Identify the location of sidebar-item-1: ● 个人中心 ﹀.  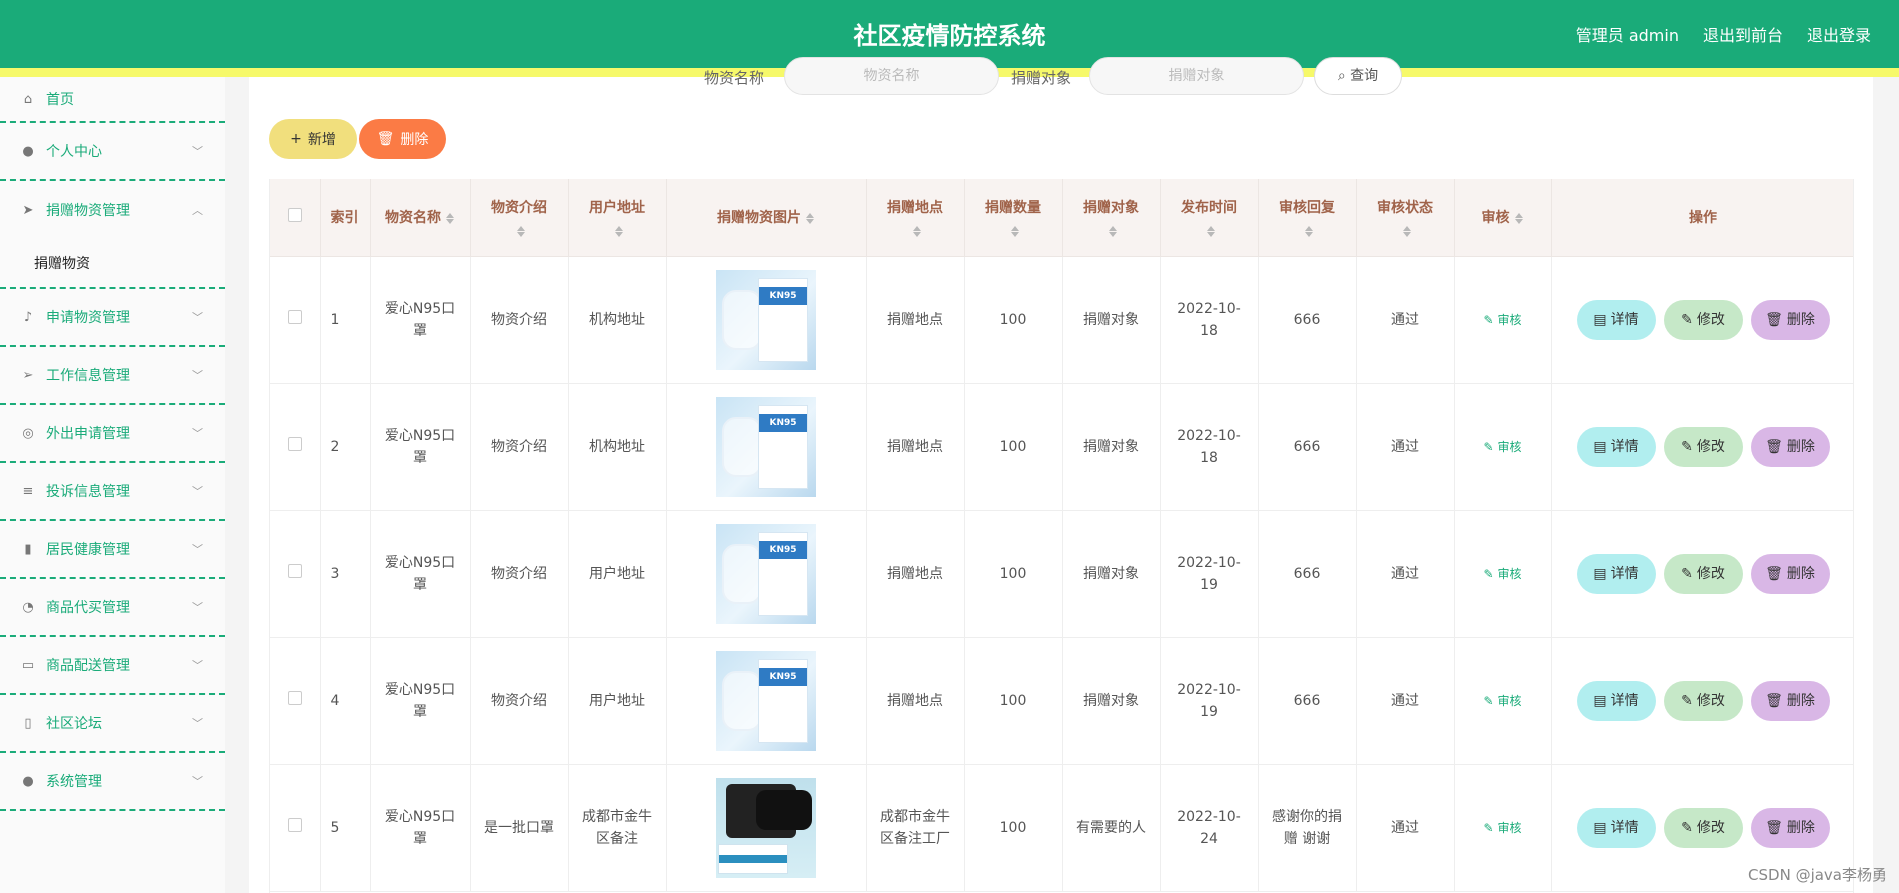
(112, 152).